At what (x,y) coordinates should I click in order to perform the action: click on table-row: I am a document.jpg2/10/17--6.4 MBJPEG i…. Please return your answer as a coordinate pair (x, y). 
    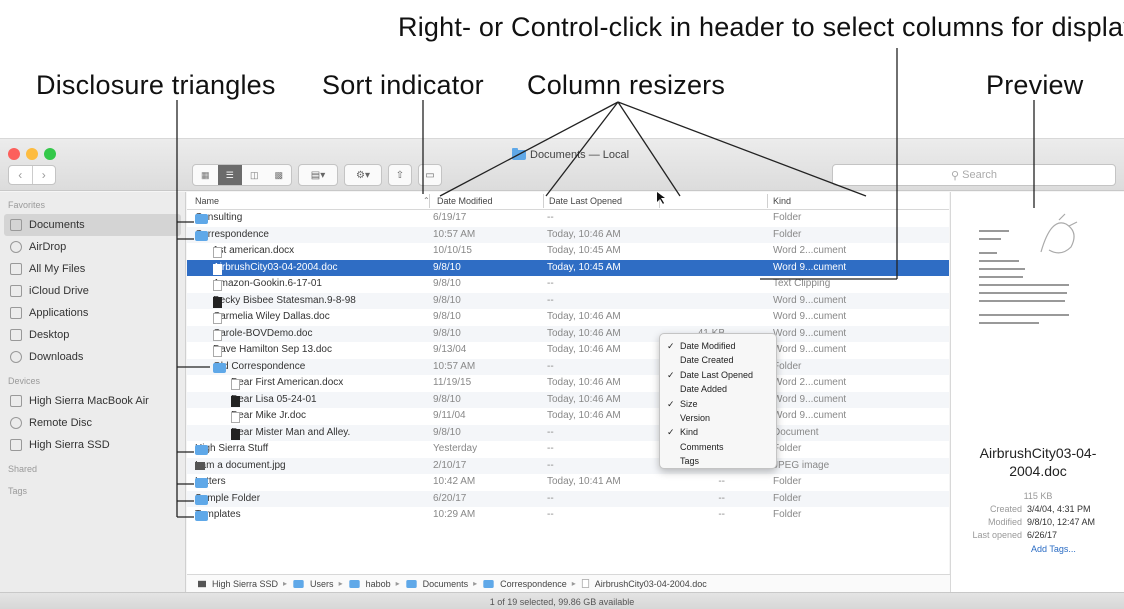
    Looking at the image, I should click on (568, 465).